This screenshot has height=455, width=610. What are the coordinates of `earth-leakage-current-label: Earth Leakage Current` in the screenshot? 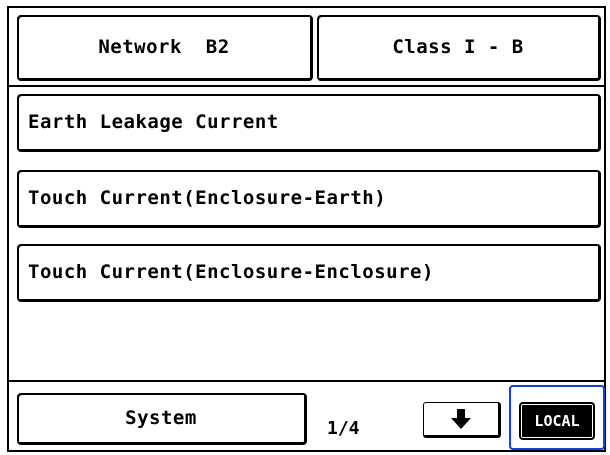 It's located at (153, 122).